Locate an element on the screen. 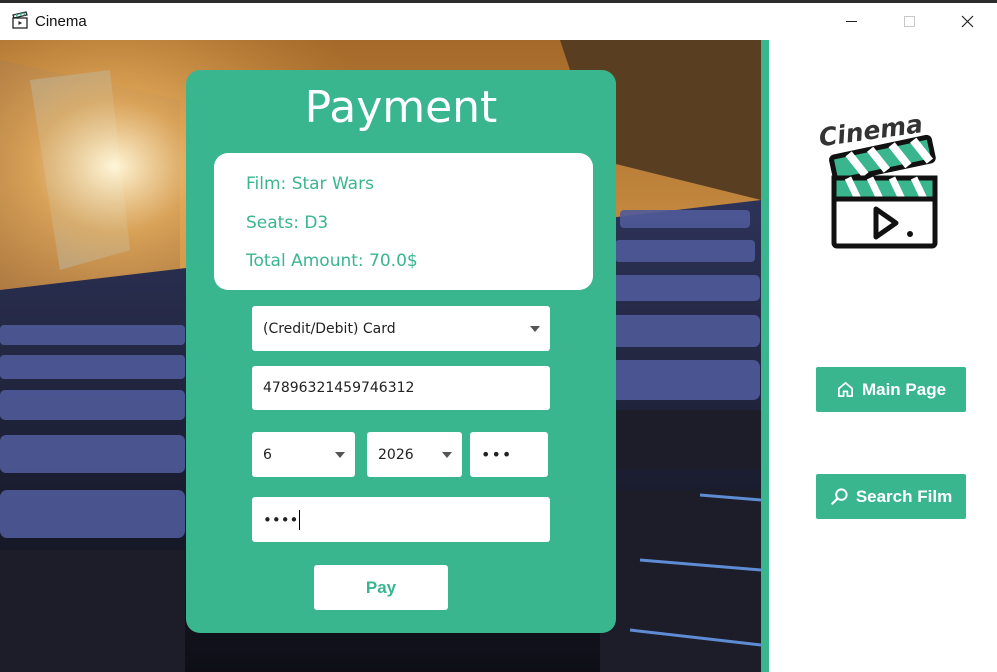  total-label: Total Amount: is located at coordinates (305, 261).